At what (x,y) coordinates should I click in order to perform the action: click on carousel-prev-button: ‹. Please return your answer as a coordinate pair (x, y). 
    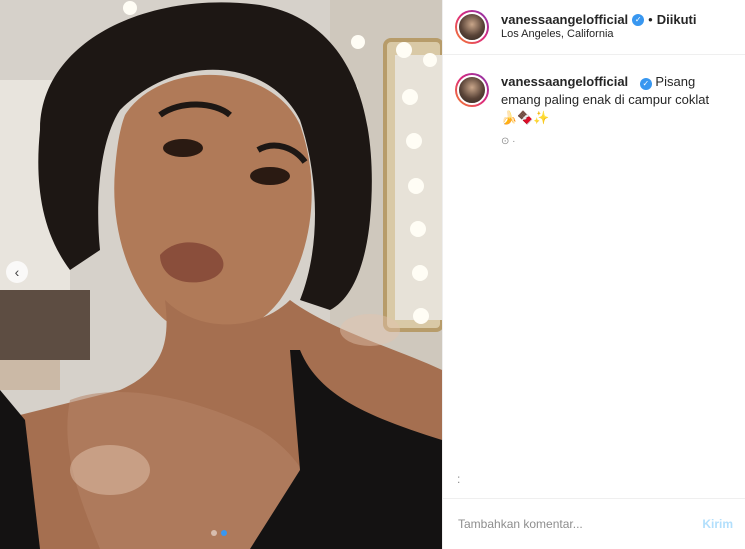
    Looking at the image, I should click on (17, 272).